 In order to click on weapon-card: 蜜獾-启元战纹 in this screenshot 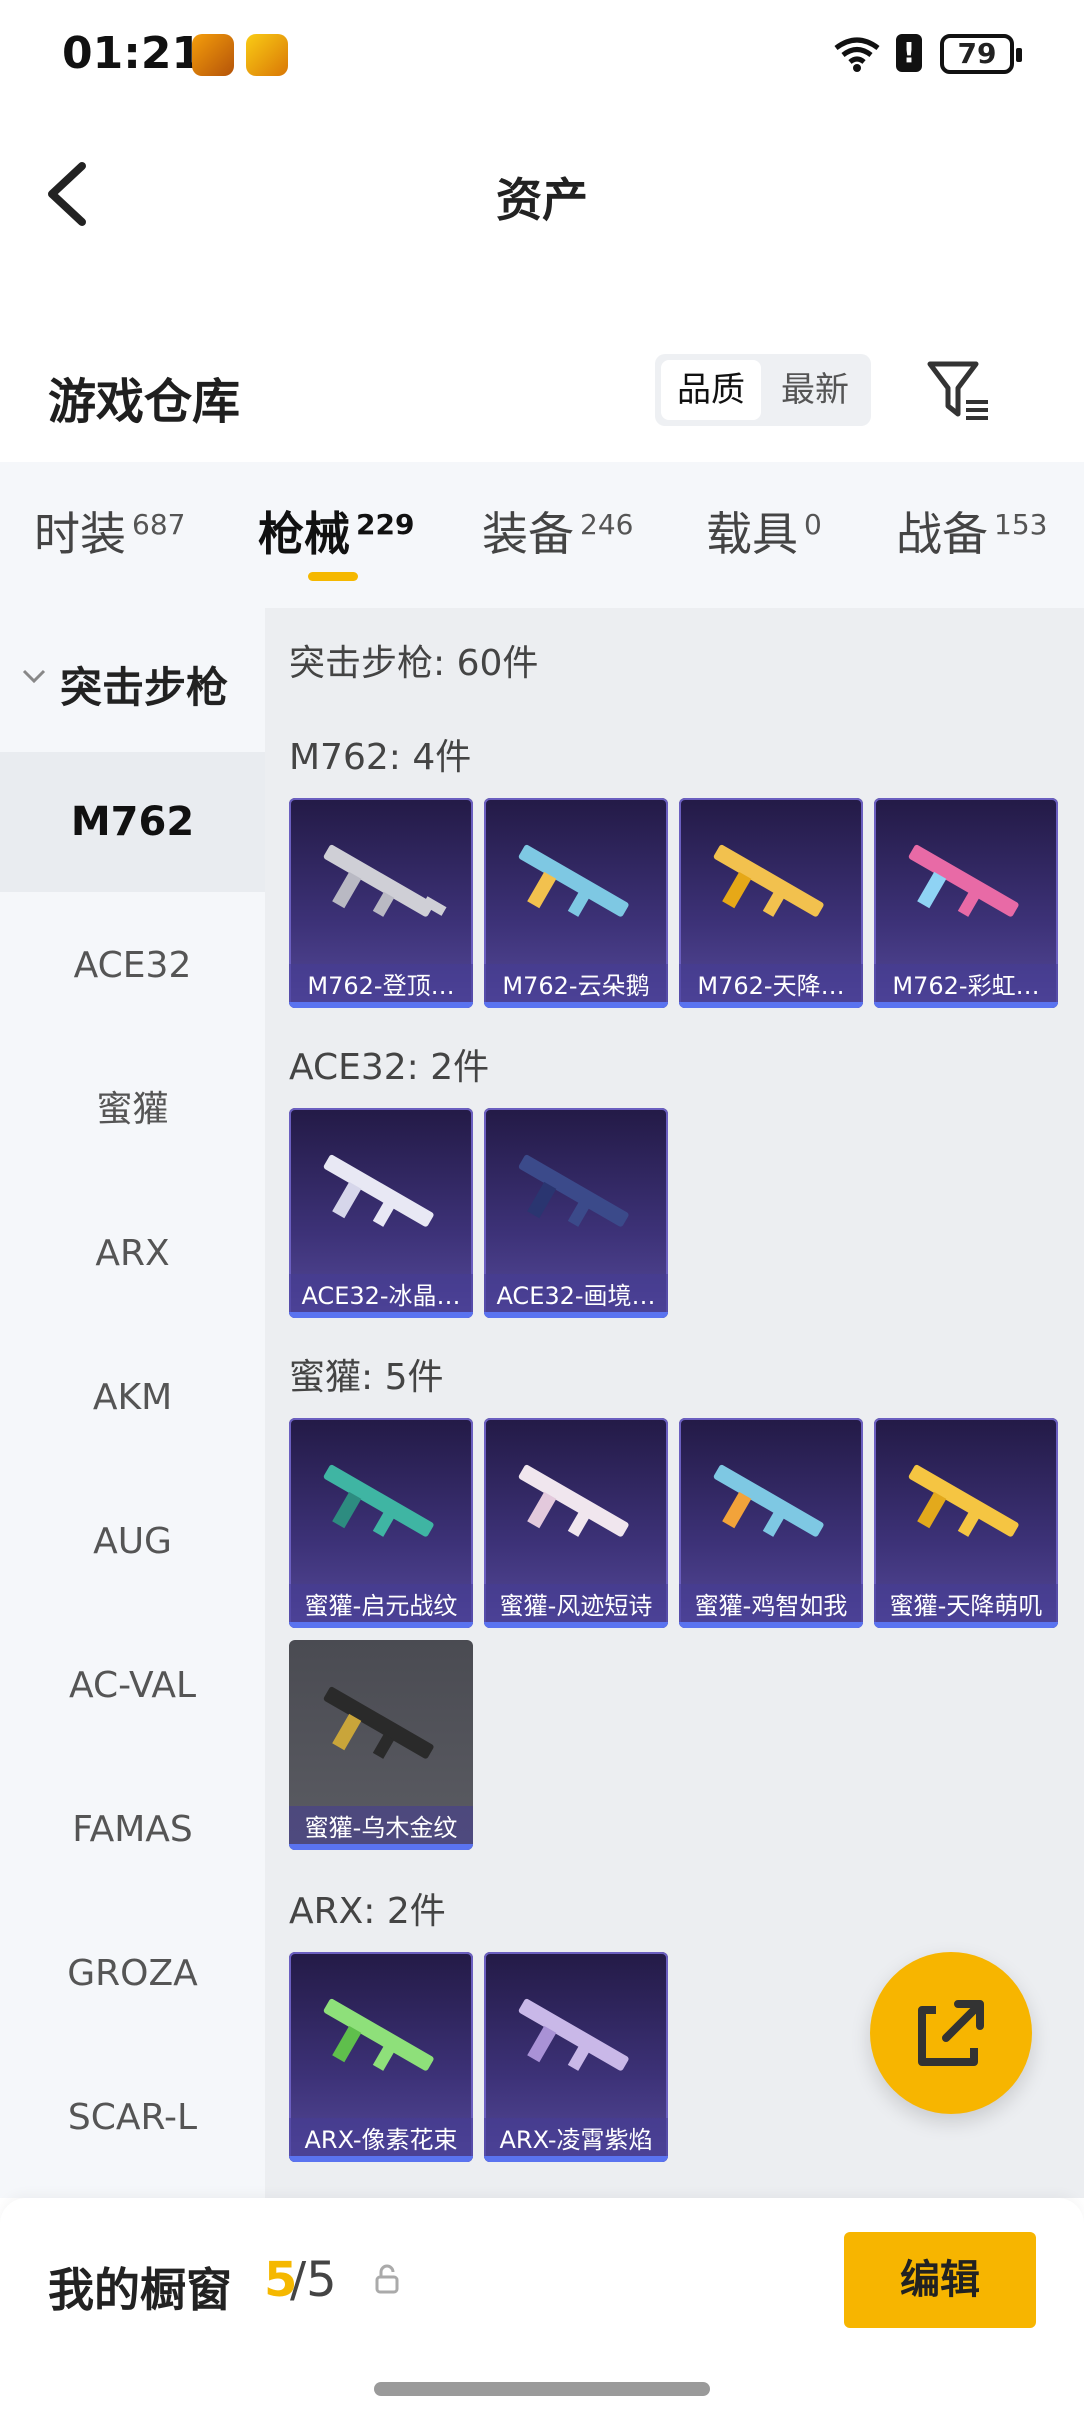, I will do `click(381, 1523)`.